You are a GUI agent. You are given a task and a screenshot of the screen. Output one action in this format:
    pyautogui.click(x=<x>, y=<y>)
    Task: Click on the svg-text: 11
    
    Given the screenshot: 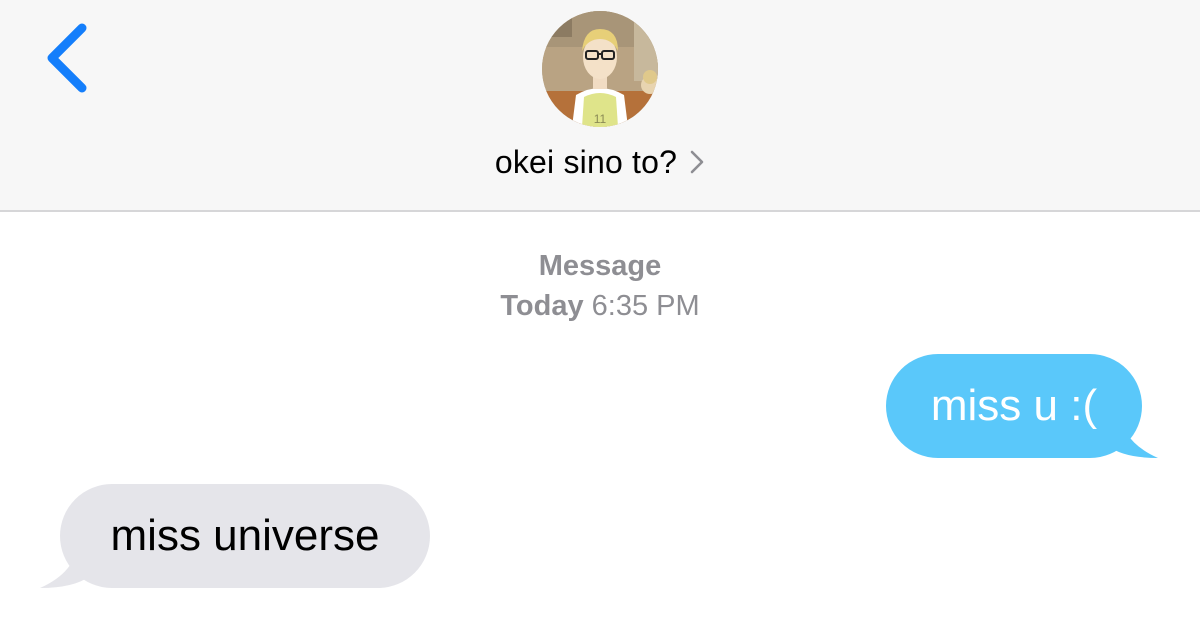 What is the action you would take?
    pyautogui.click(x=600, y=119)
    